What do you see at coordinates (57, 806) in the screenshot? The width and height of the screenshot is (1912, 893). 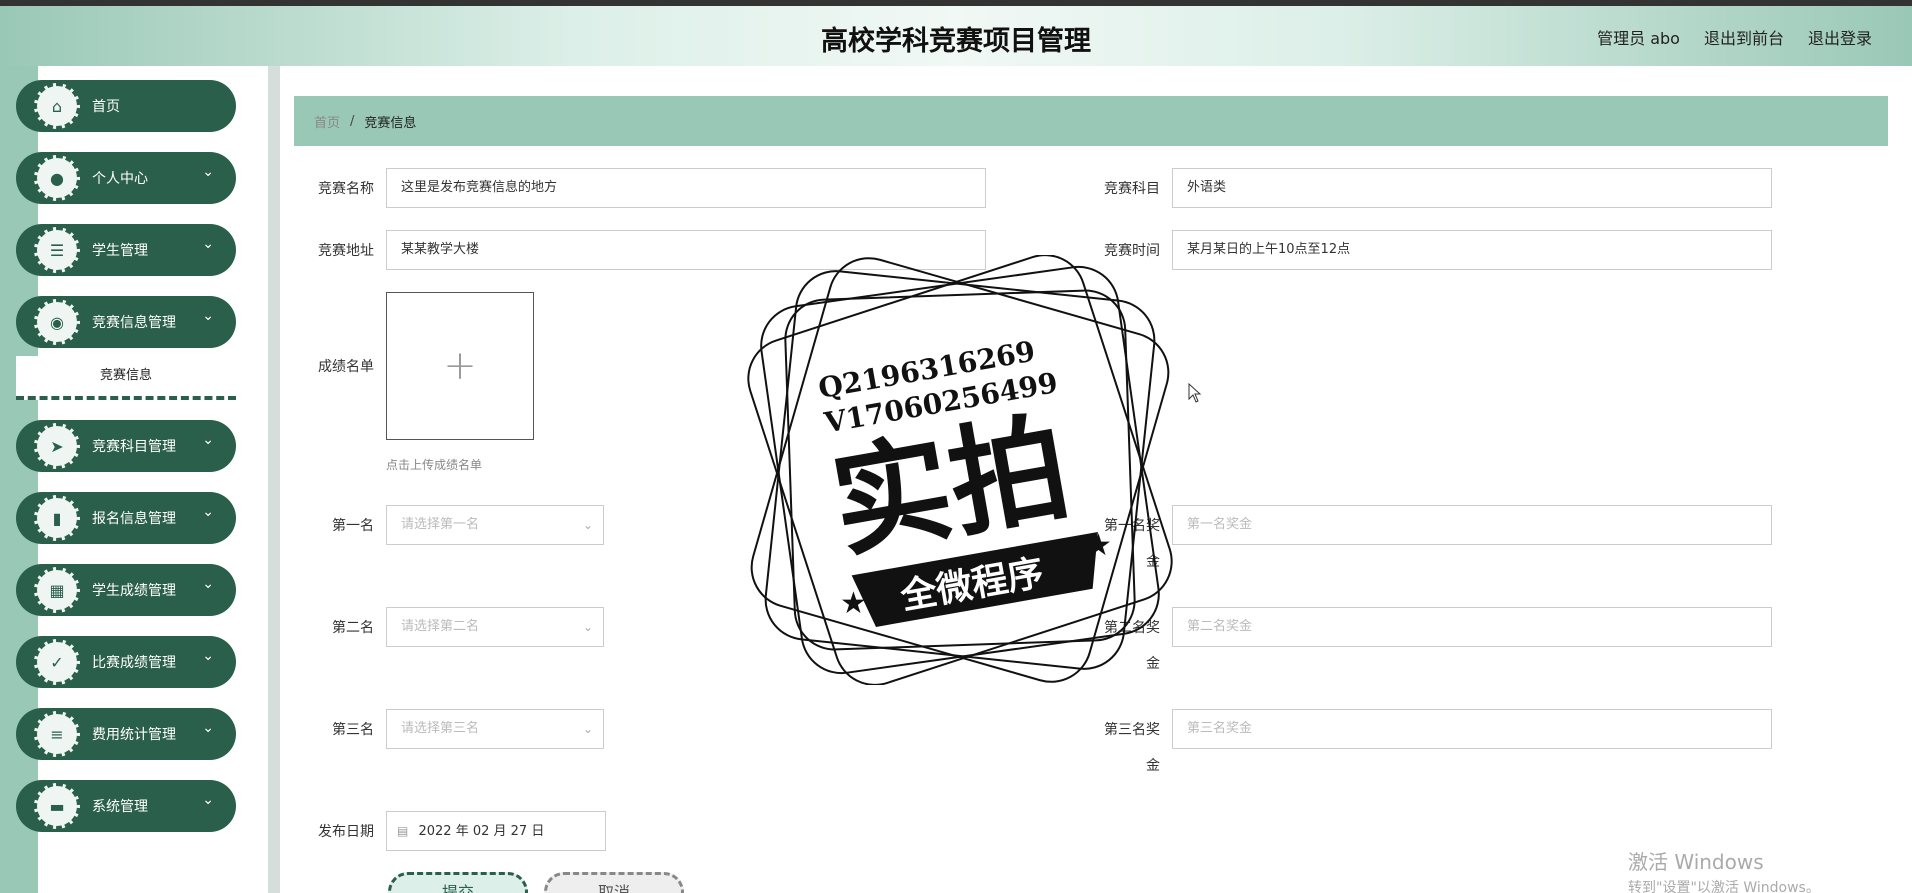 I see `ticket-icon: ▬` at bounding box center [57, 806].